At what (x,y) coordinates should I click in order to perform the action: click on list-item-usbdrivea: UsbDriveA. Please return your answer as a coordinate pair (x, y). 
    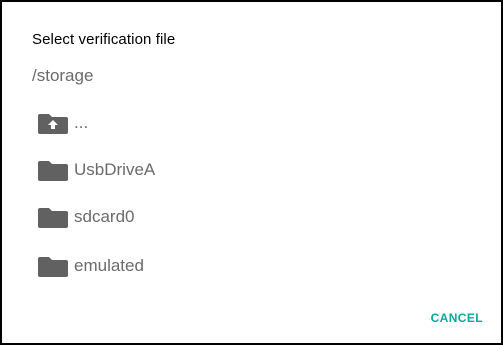
    Looking at the image, I should click on (251, 170).